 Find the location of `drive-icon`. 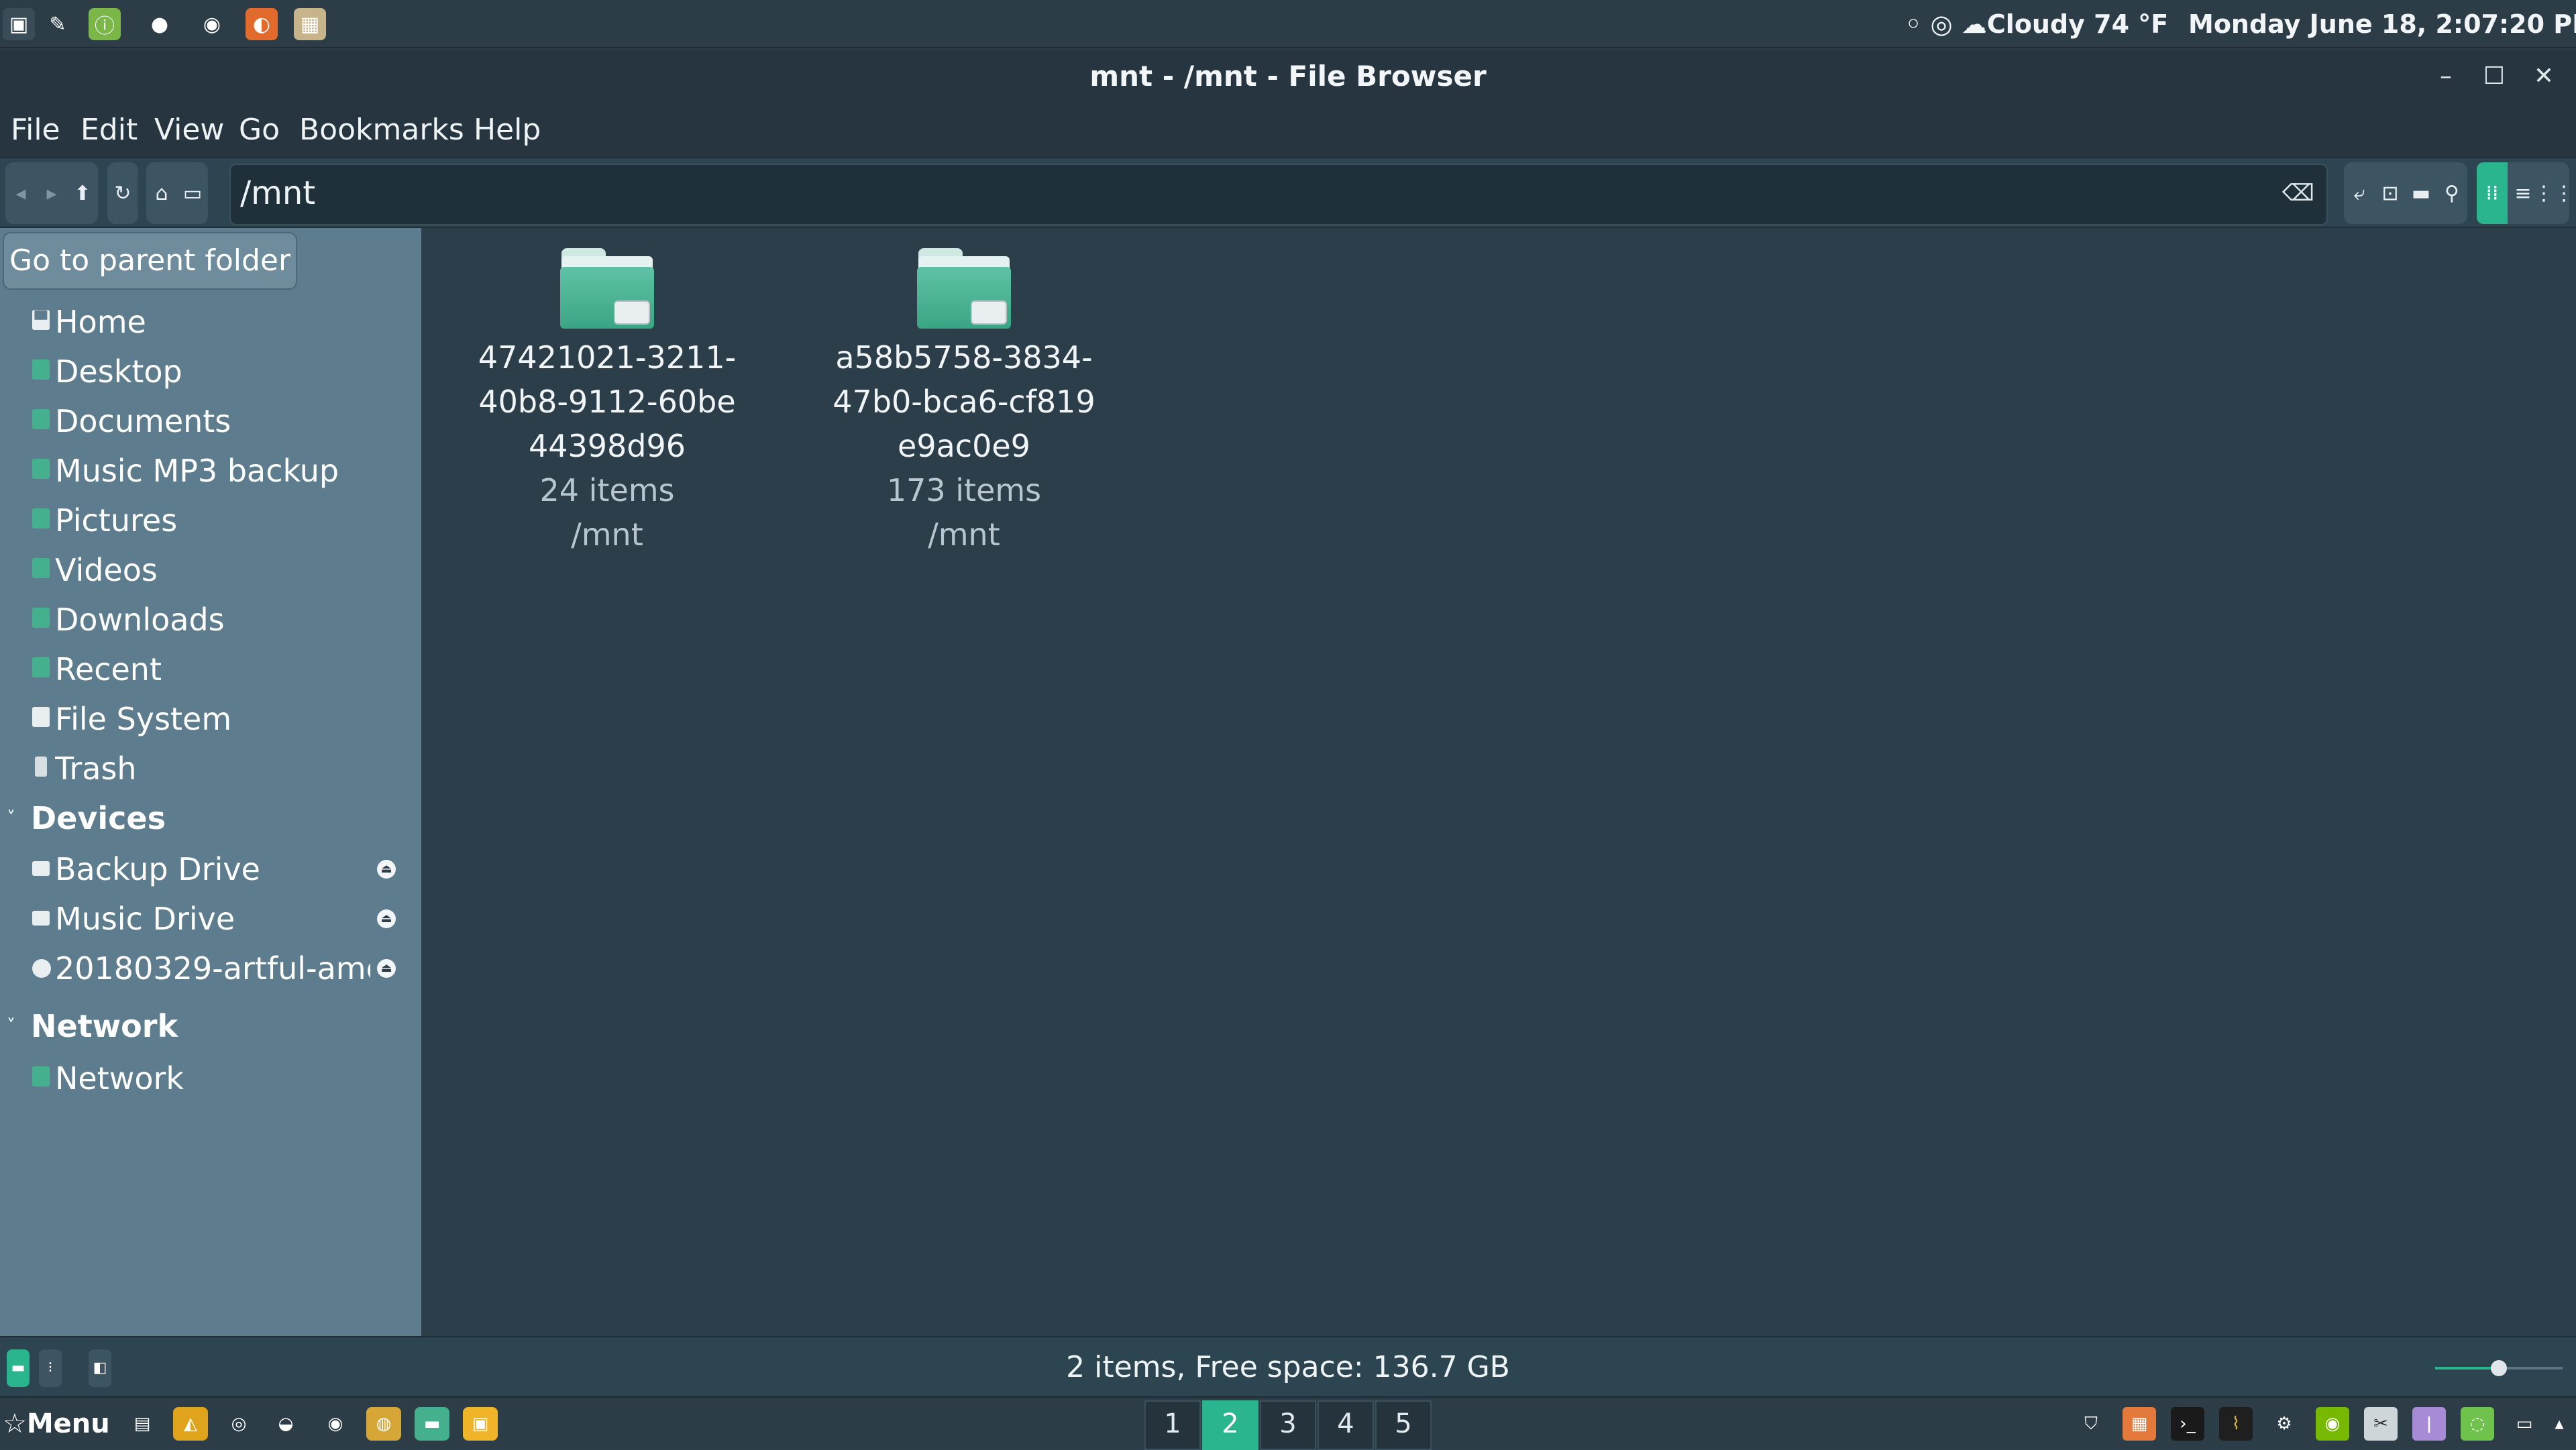

drive-icon is located at coordinates (41, 717).